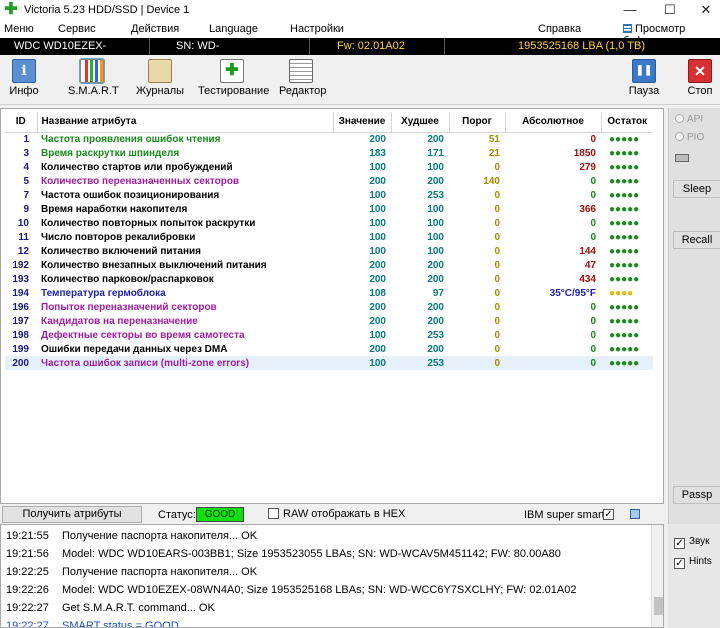 This screenshot has width=720, height=628. I want to click on sound-checkbox: ✓ Звук, so click(692, 542).